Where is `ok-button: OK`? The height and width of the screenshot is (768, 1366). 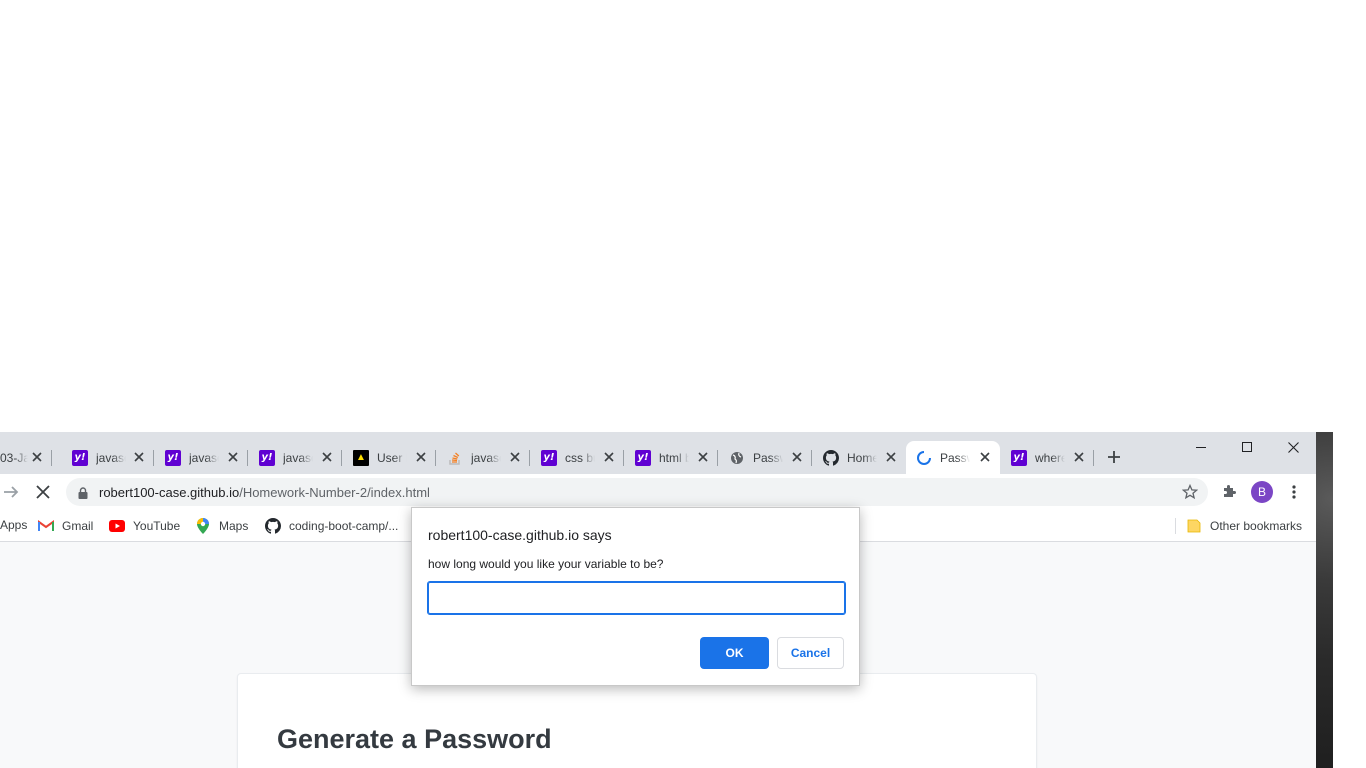 ok-button: OK is located at coordinates (734, 653).